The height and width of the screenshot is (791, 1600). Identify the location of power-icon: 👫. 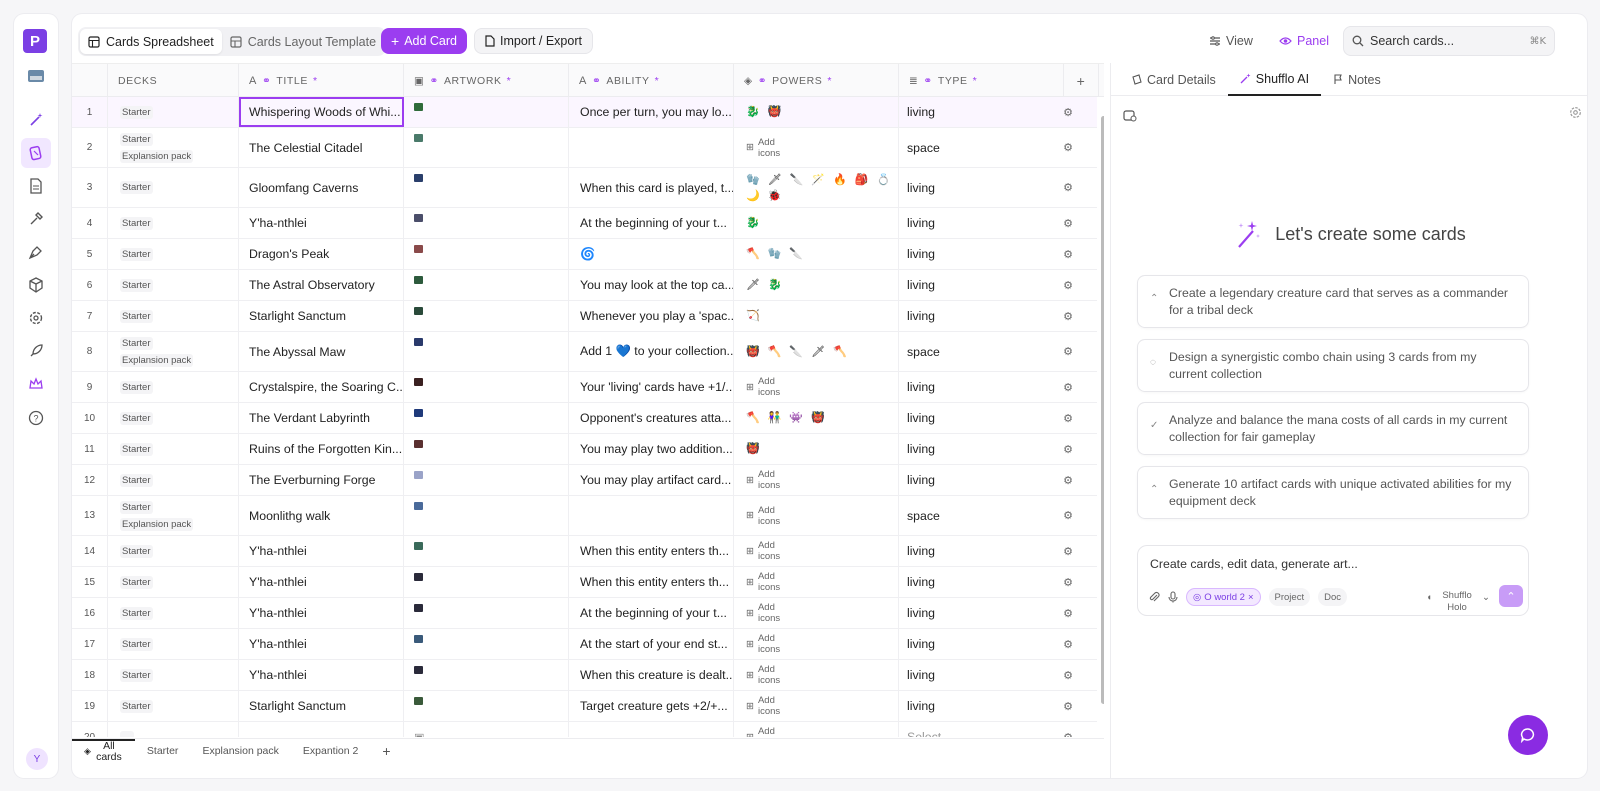
(775, 418).